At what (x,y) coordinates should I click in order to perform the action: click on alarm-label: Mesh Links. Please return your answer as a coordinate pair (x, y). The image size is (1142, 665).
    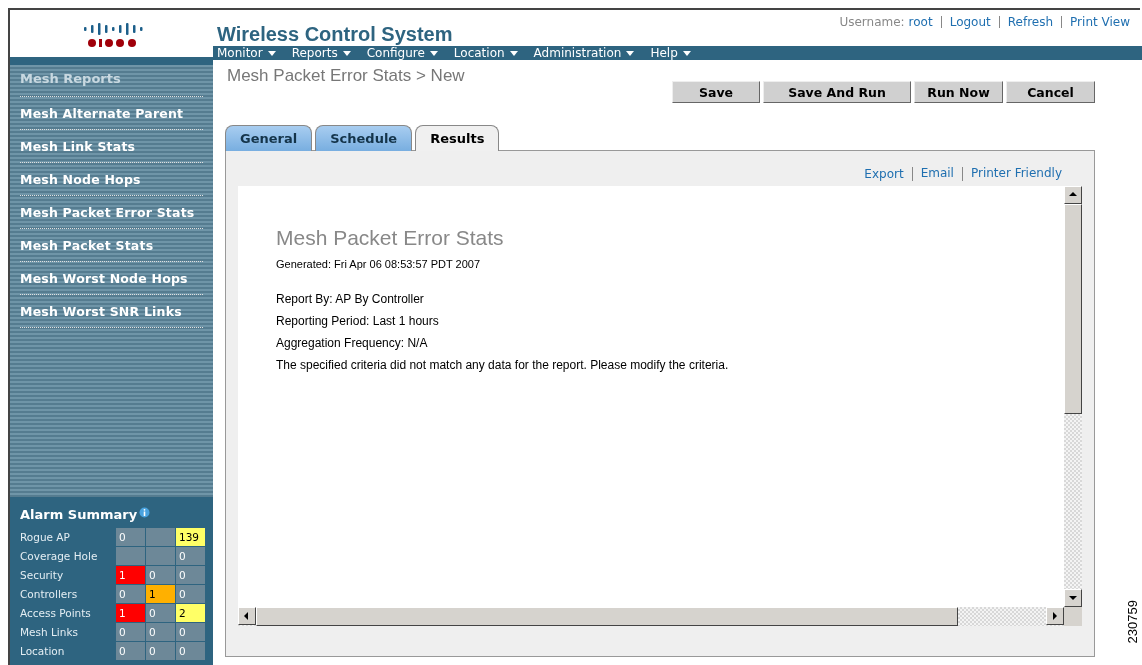
    Looking at the image, I should click on (49, 632).